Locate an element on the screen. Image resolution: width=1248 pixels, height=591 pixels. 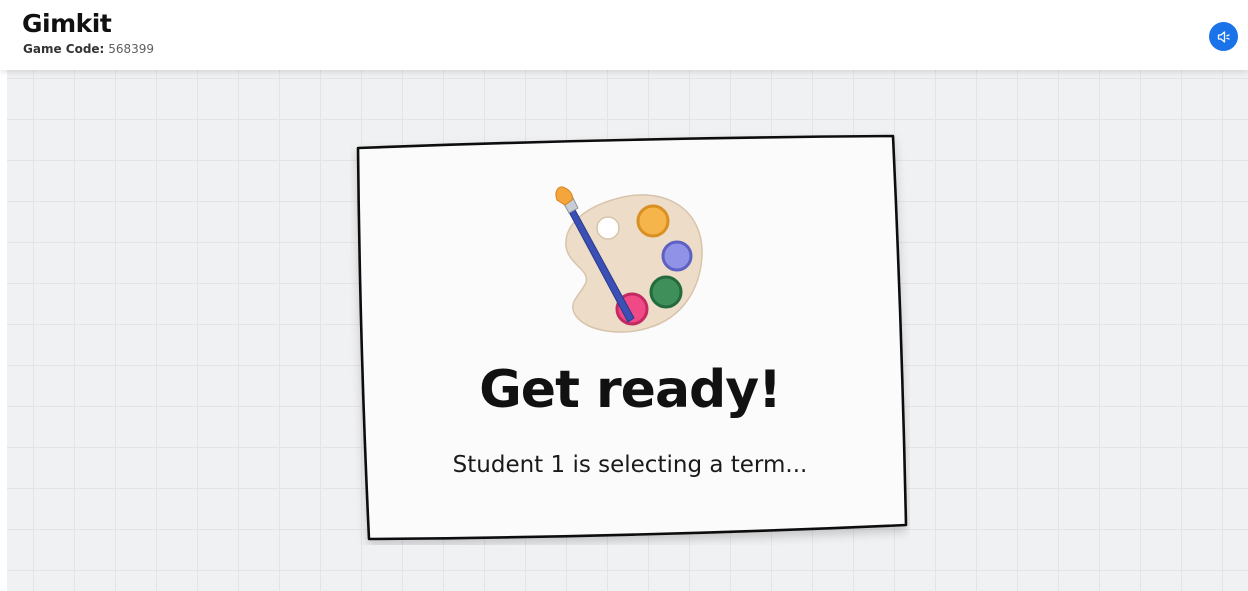
game-code-label: Game Code: is located at coordinates (64, 49).